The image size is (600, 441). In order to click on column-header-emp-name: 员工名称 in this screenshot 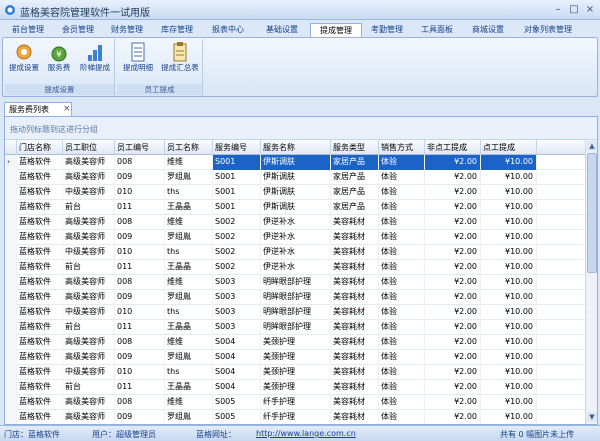, I will do `click(189, 147)`.